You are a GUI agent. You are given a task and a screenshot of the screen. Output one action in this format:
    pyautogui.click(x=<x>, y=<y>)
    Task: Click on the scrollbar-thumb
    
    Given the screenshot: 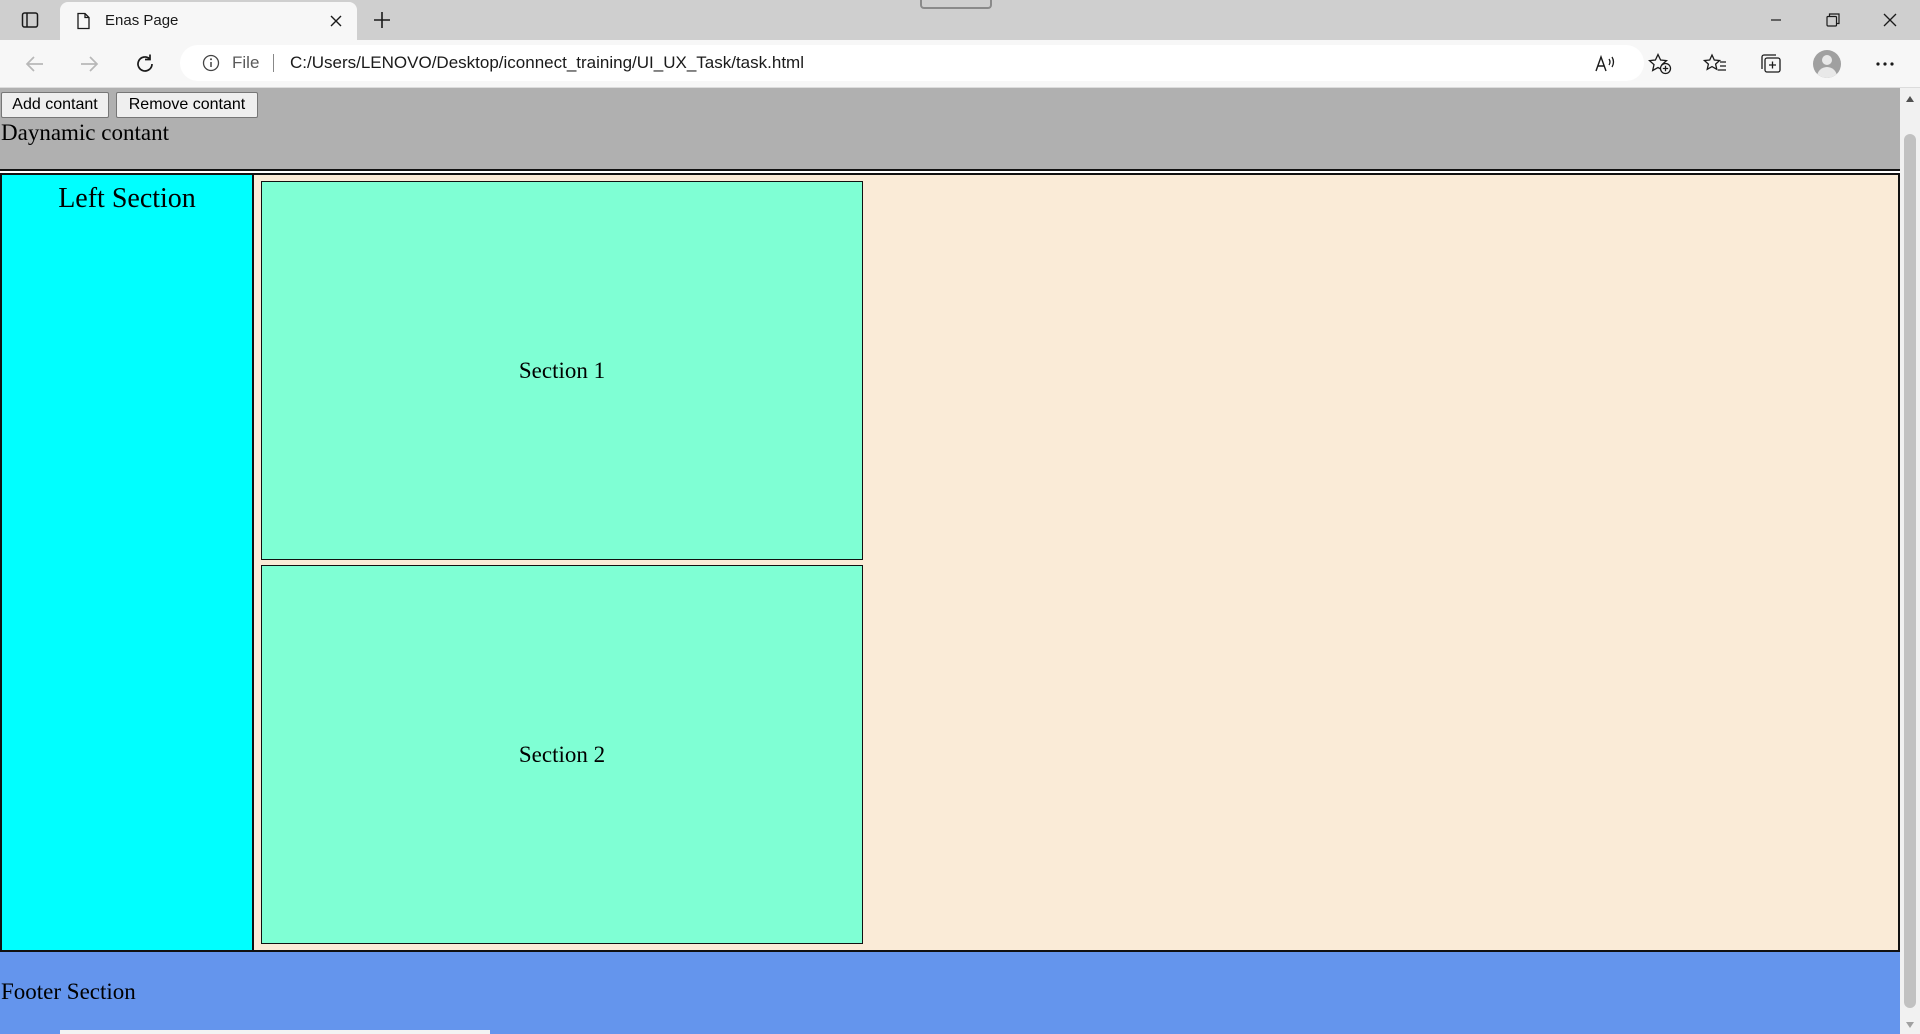 What is the action you would take?
    pyautogui.click(x=1910, y=571)
    